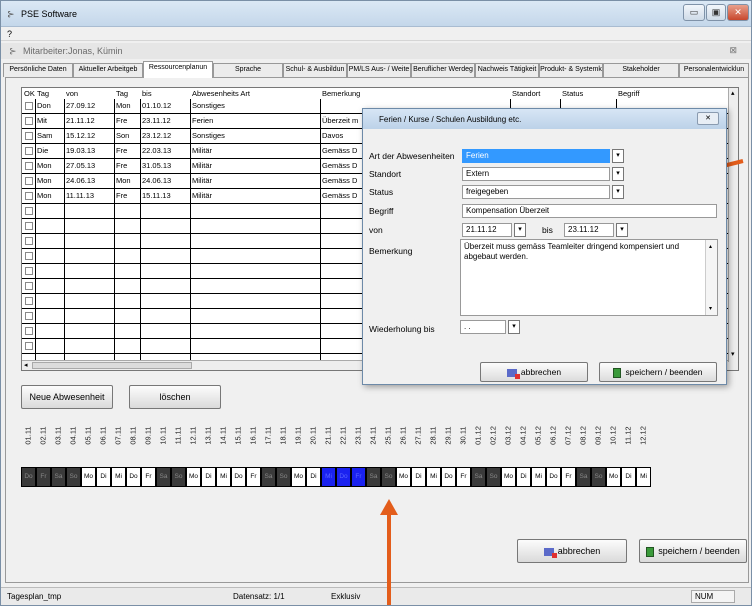  I want to click on col-header-art: Abwesenheits Art, so click(220, 93).